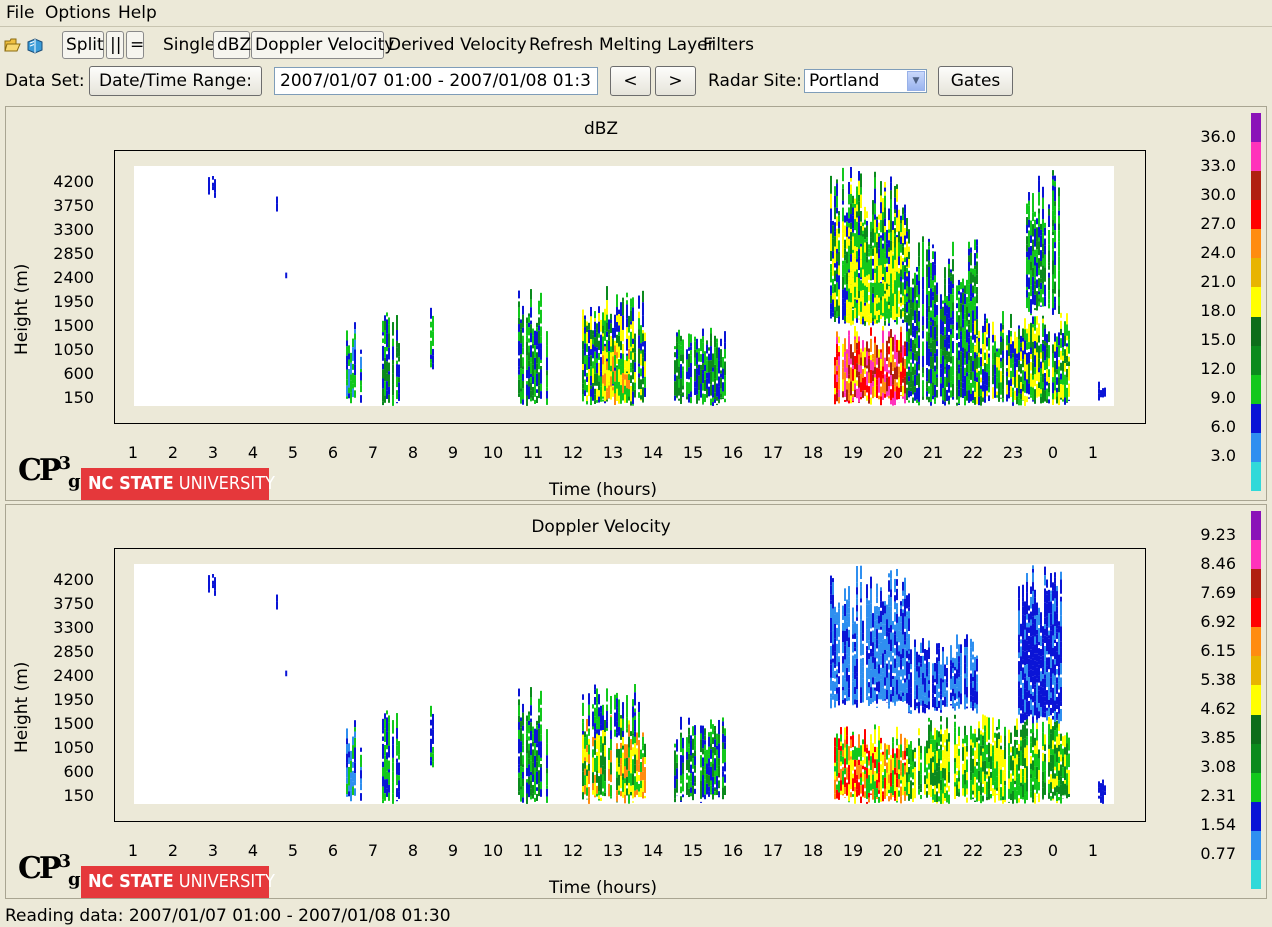 Image resolution: width=1272 pixels, height=927 pixels. I want to click on stacked-button: =, so click(135, 45).